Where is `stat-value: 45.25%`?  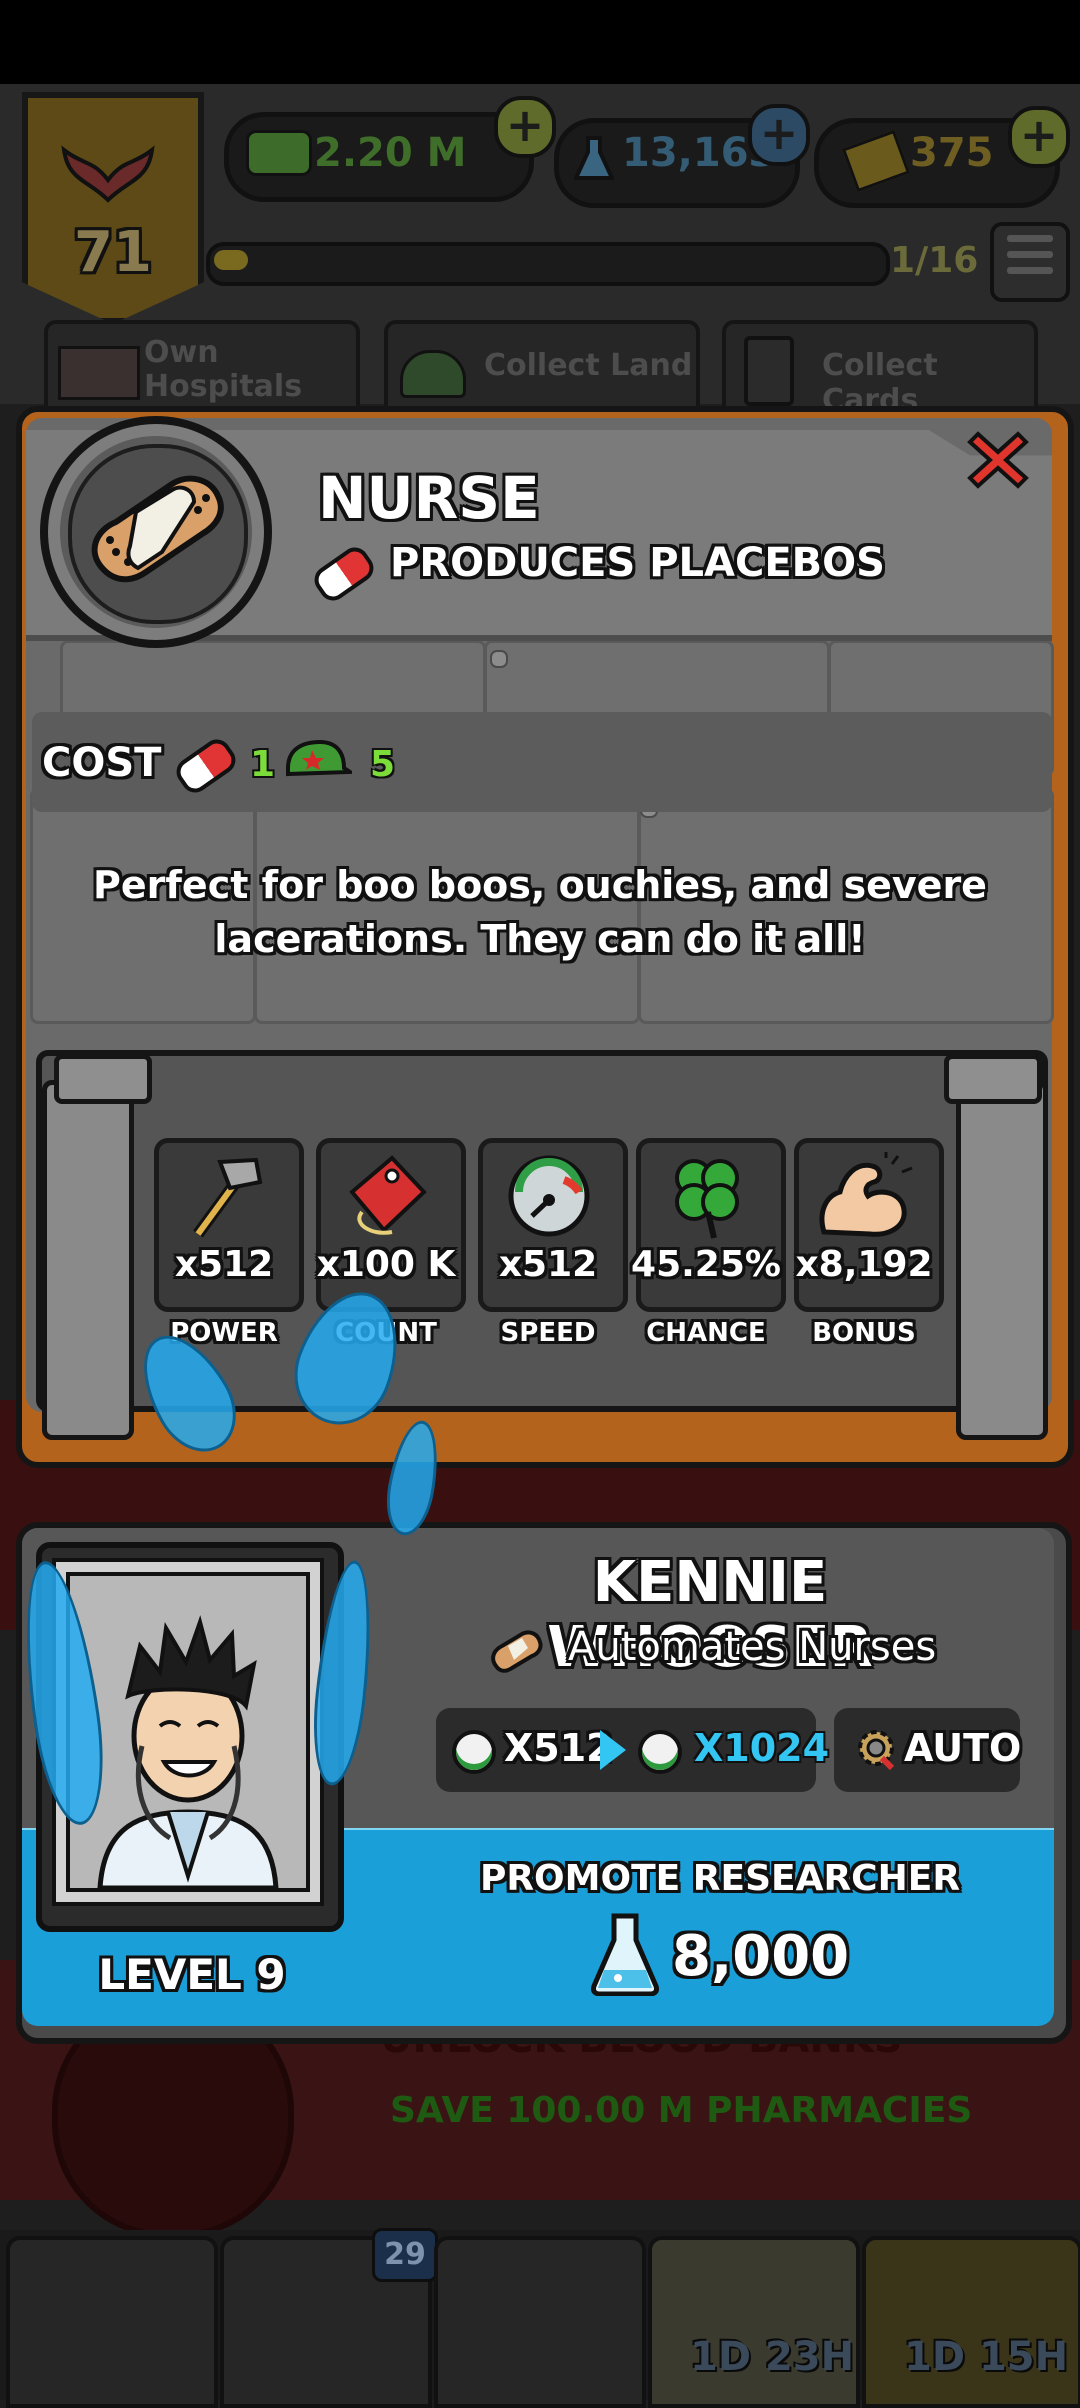
stat-value: 45.25% is located at coordinates (706, 1264).